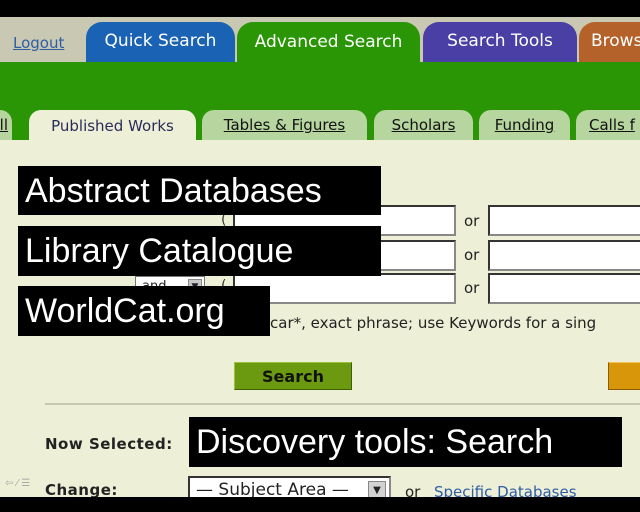  I want to click on bottom-black-bar, so click(320, 504).